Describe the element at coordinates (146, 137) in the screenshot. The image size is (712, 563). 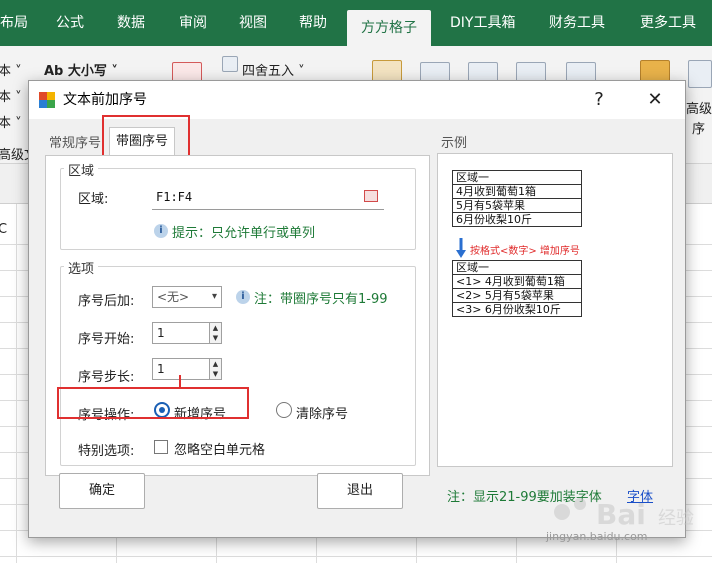
I see `highlight-tab-box` at that location.